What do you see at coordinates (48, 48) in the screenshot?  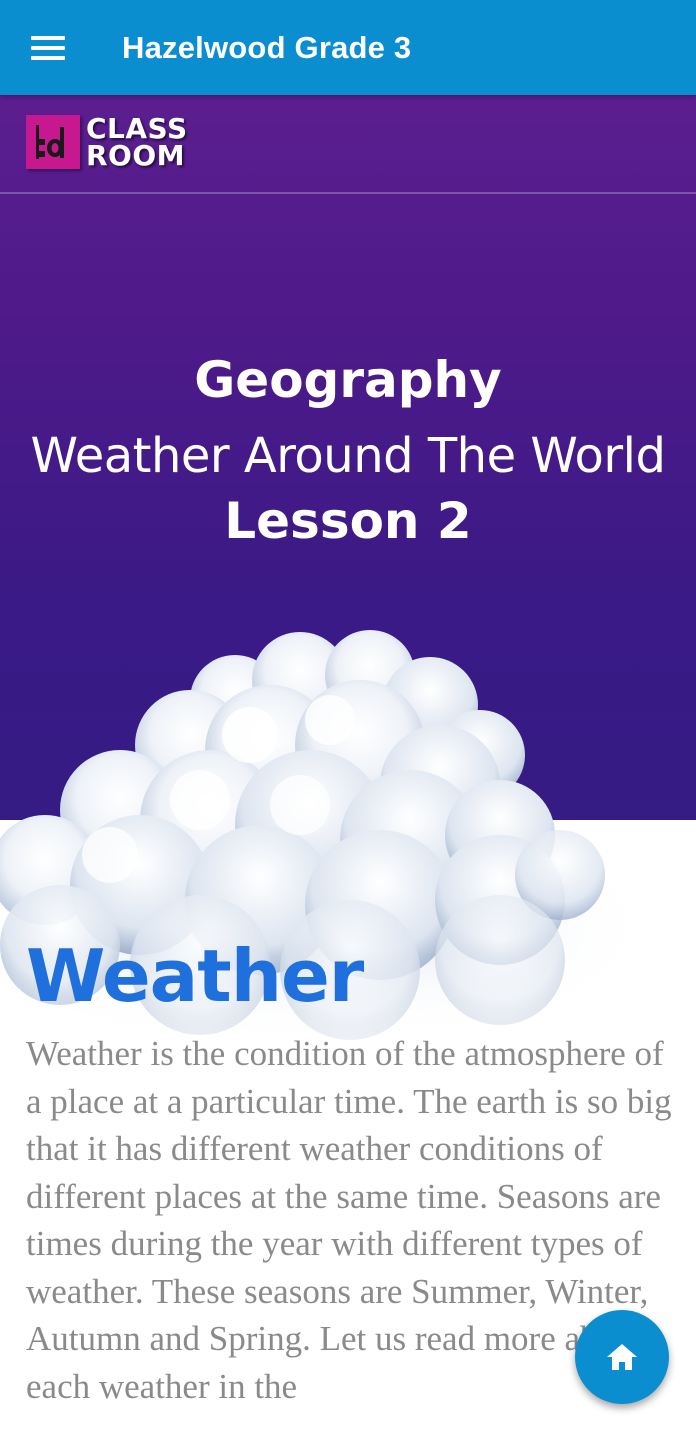 I see `hamburger-menu-icon` at bounding box center [48, 48].